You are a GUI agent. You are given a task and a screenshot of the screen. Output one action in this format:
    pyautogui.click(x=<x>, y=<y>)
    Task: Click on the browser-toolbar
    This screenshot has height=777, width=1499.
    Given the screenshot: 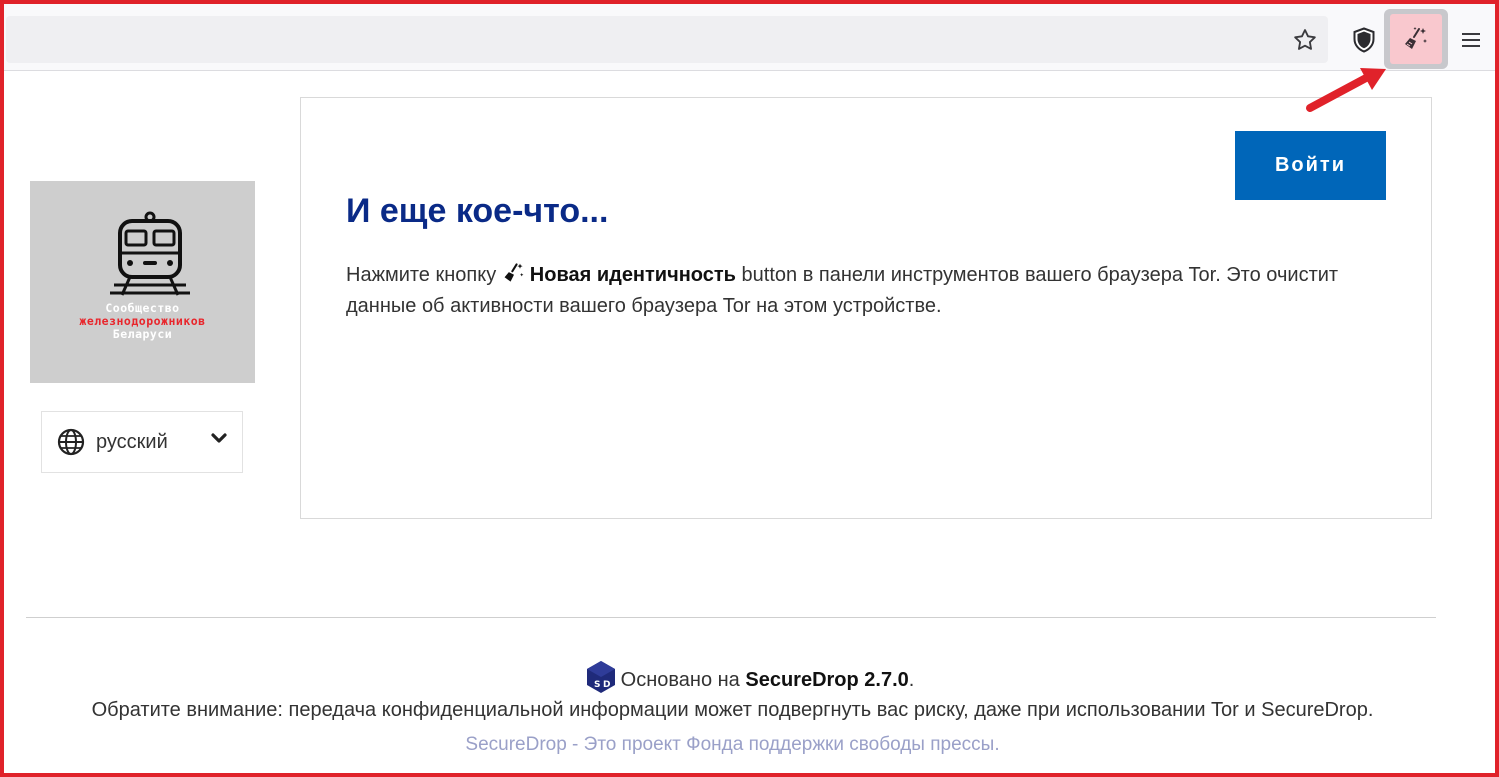 What is the action you would take?
    pyautogui.click(x=749, y=35)
    